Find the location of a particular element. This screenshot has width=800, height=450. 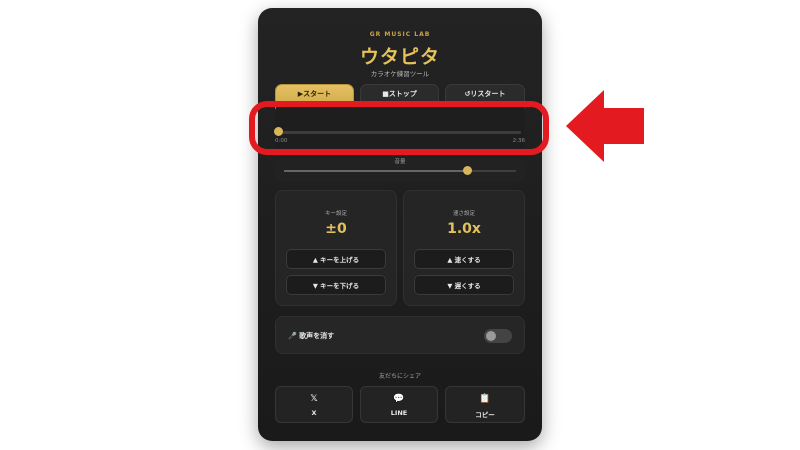

share-line-label: LINE is located at coordinates (399, 413).